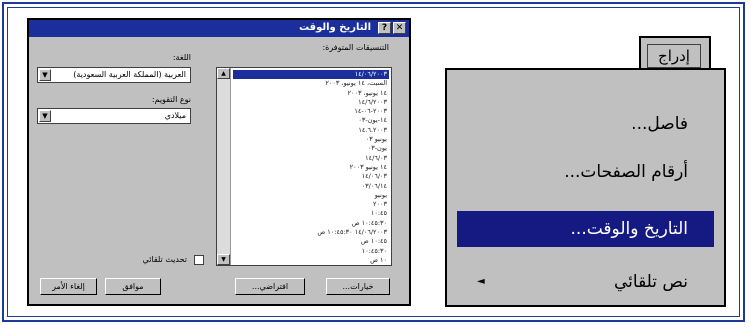 This screenshot has height=328, width=751. I want to click on ok-button: موافق, so click(133, 286).